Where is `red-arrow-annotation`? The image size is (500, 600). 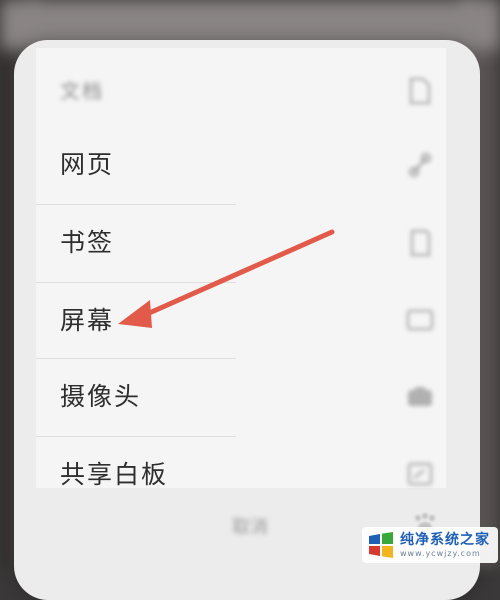 red-arrow-annotation is located at coordinates (226, 278).